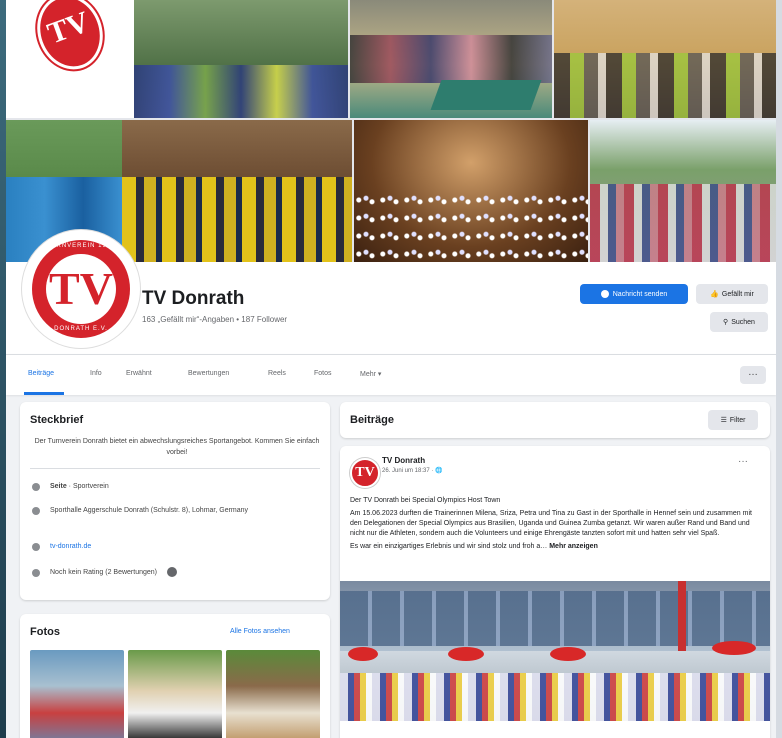 This screenshot has height=738, width=782. I want to click on info-icon, so click(36, 487).